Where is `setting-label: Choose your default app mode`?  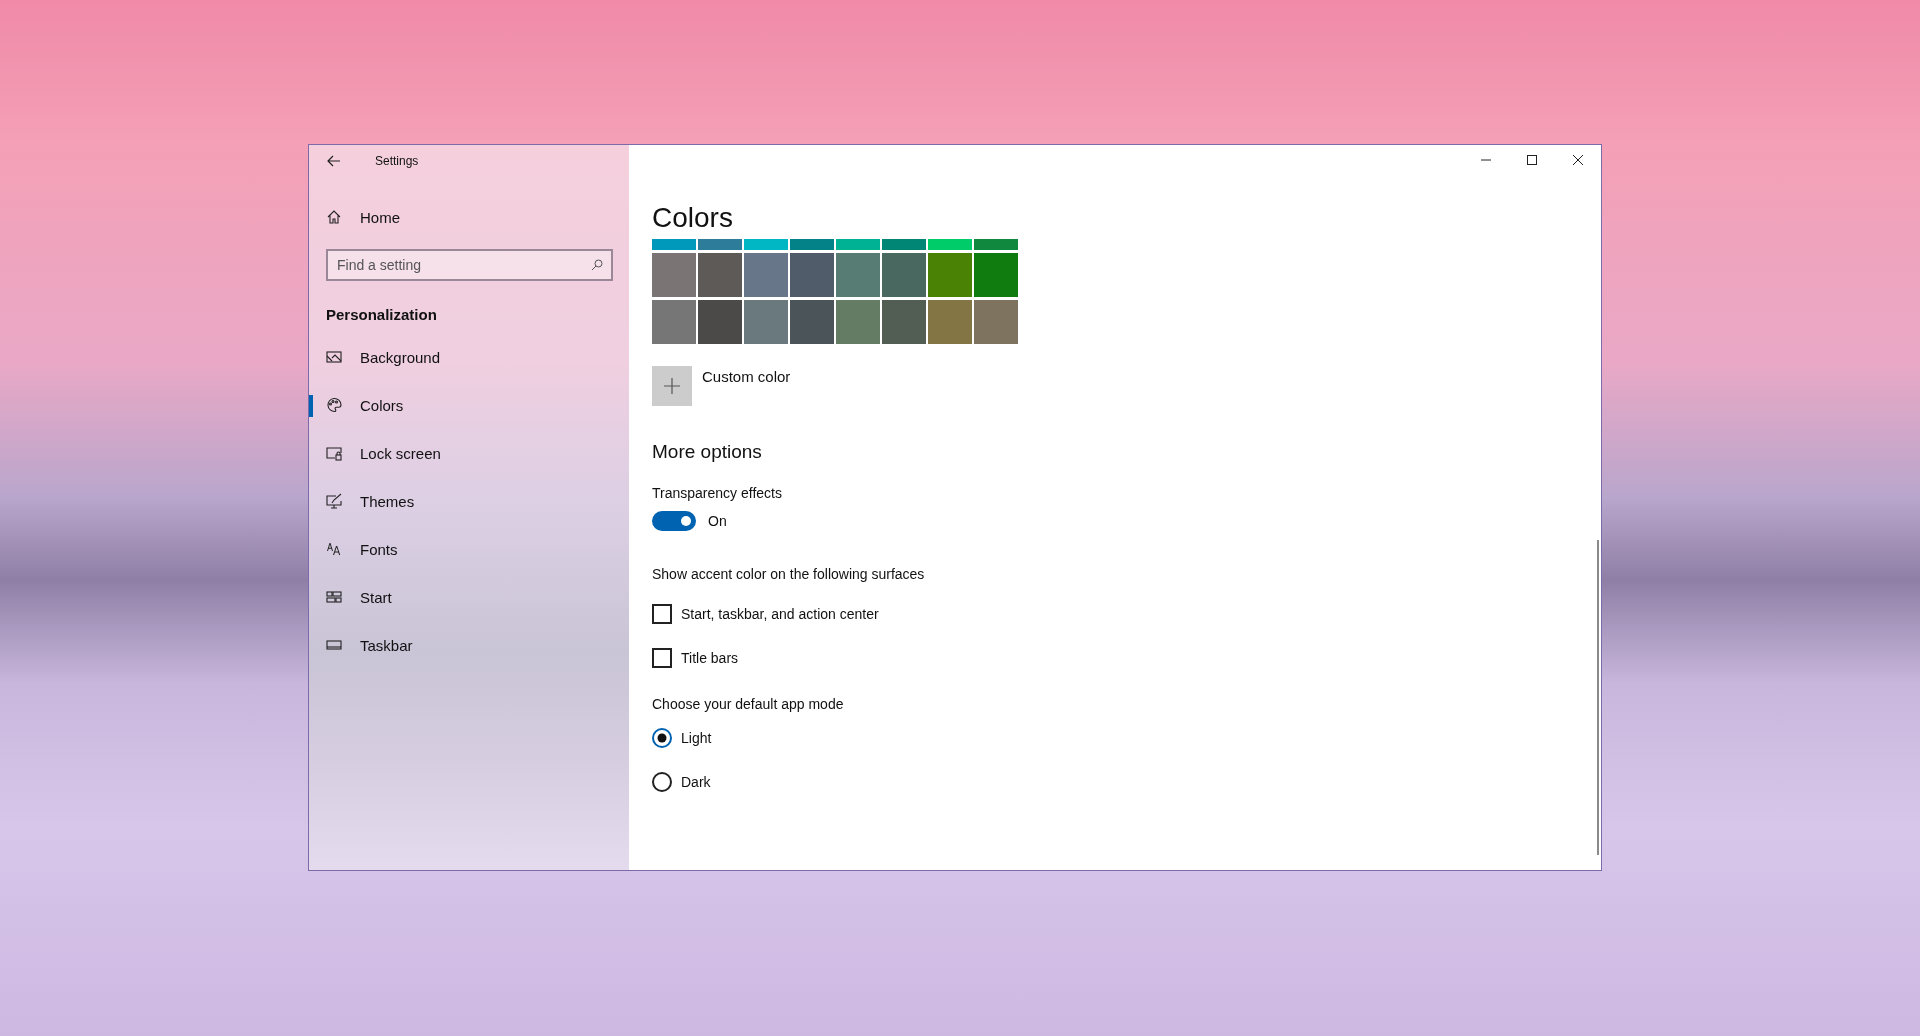 setting-label: Choose your default app mode is located at coordinates (748, 704).